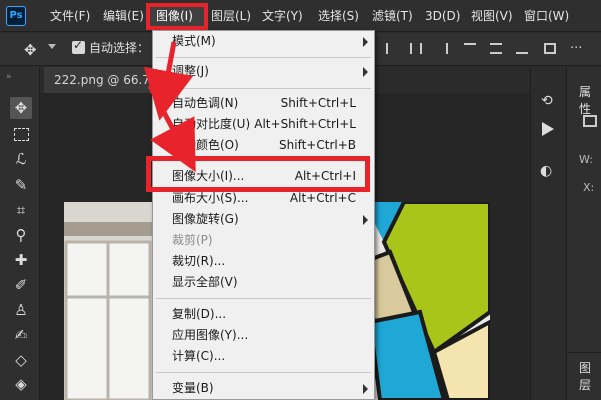  I want to click on annotation-arrows, so click(169, 107).